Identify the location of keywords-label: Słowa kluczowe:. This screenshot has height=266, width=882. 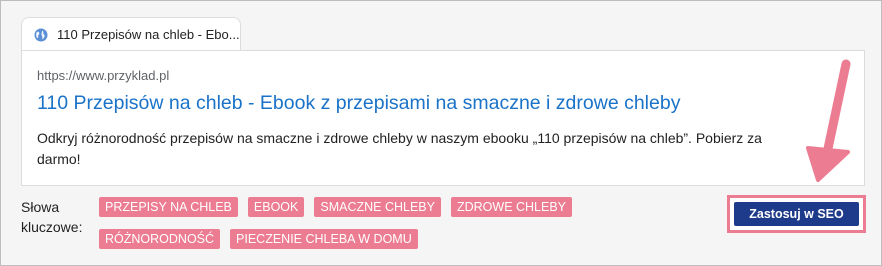
(52, 217).